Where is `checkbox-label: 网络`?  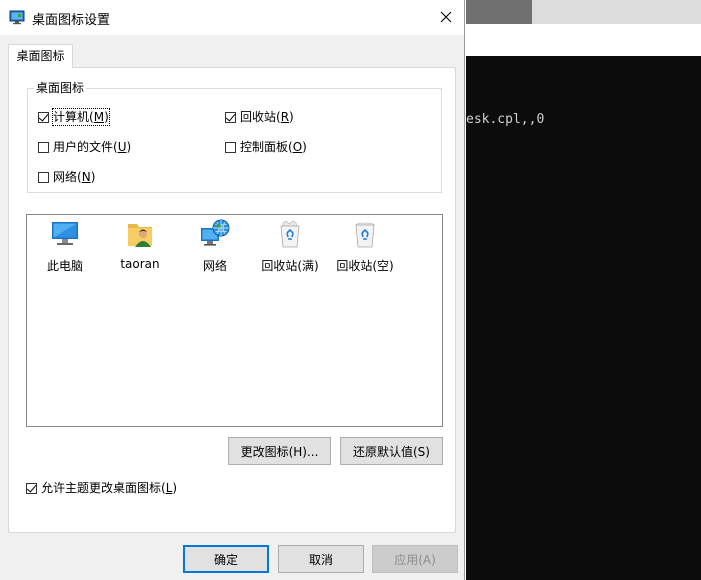 checkbox-label: 网络 is located at coordinates (65, 177).